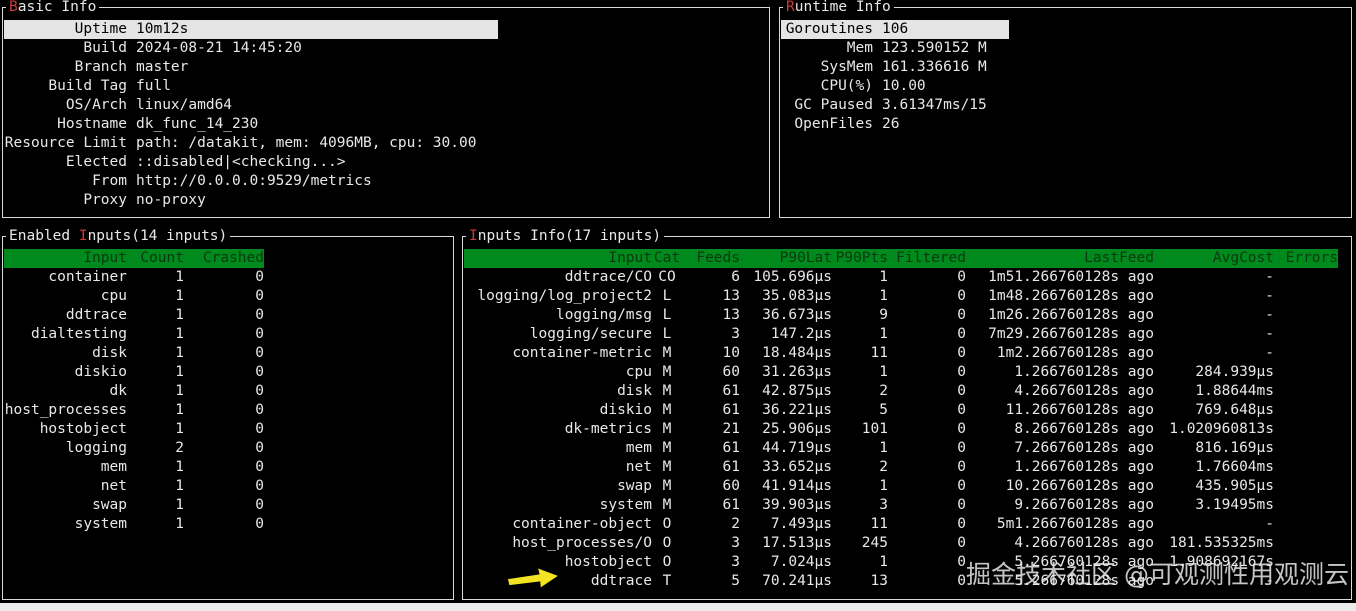 The image size is (1356, 611). Describe the element at coordinates (735, 277) in the screenshot. I see `cell-feeds: 6` at that location.